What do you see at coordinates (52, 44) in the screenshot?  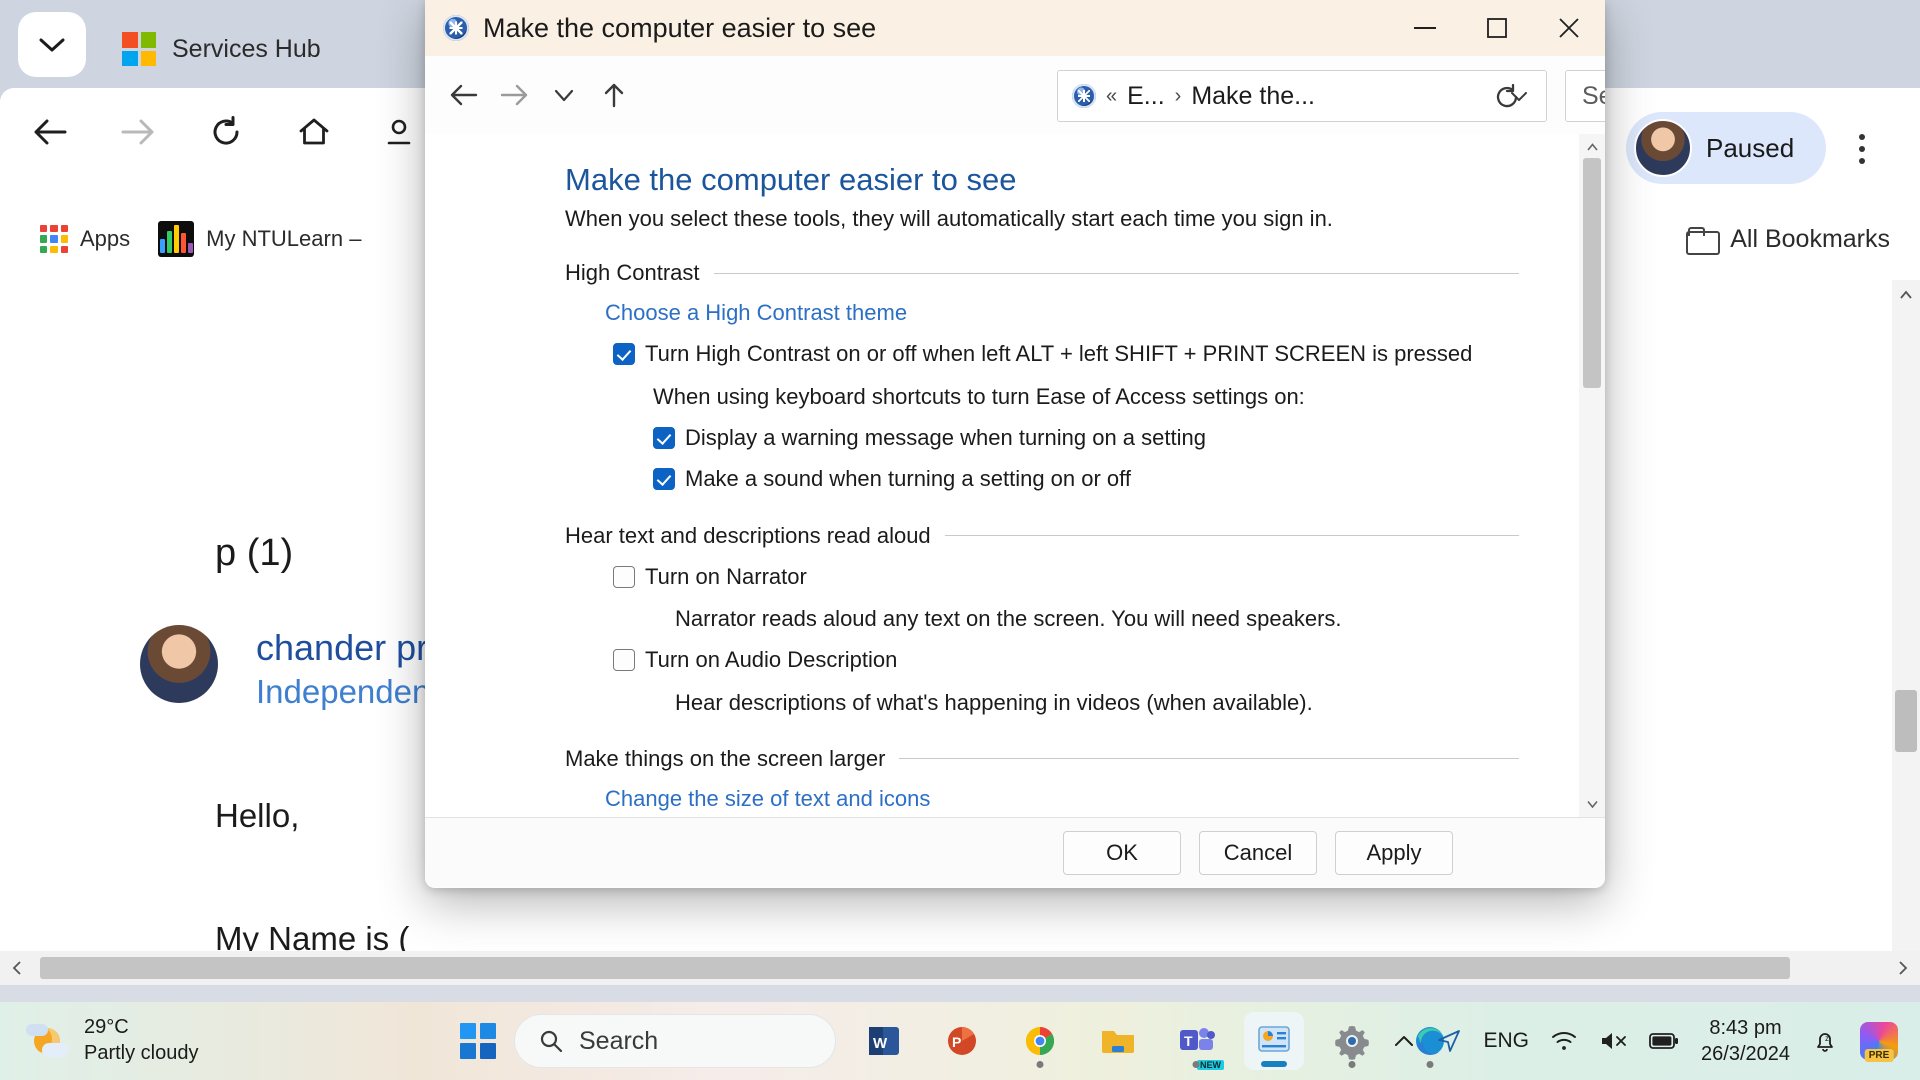 I see `tab-search-chevron-icon` at bounding box center [52, 44].